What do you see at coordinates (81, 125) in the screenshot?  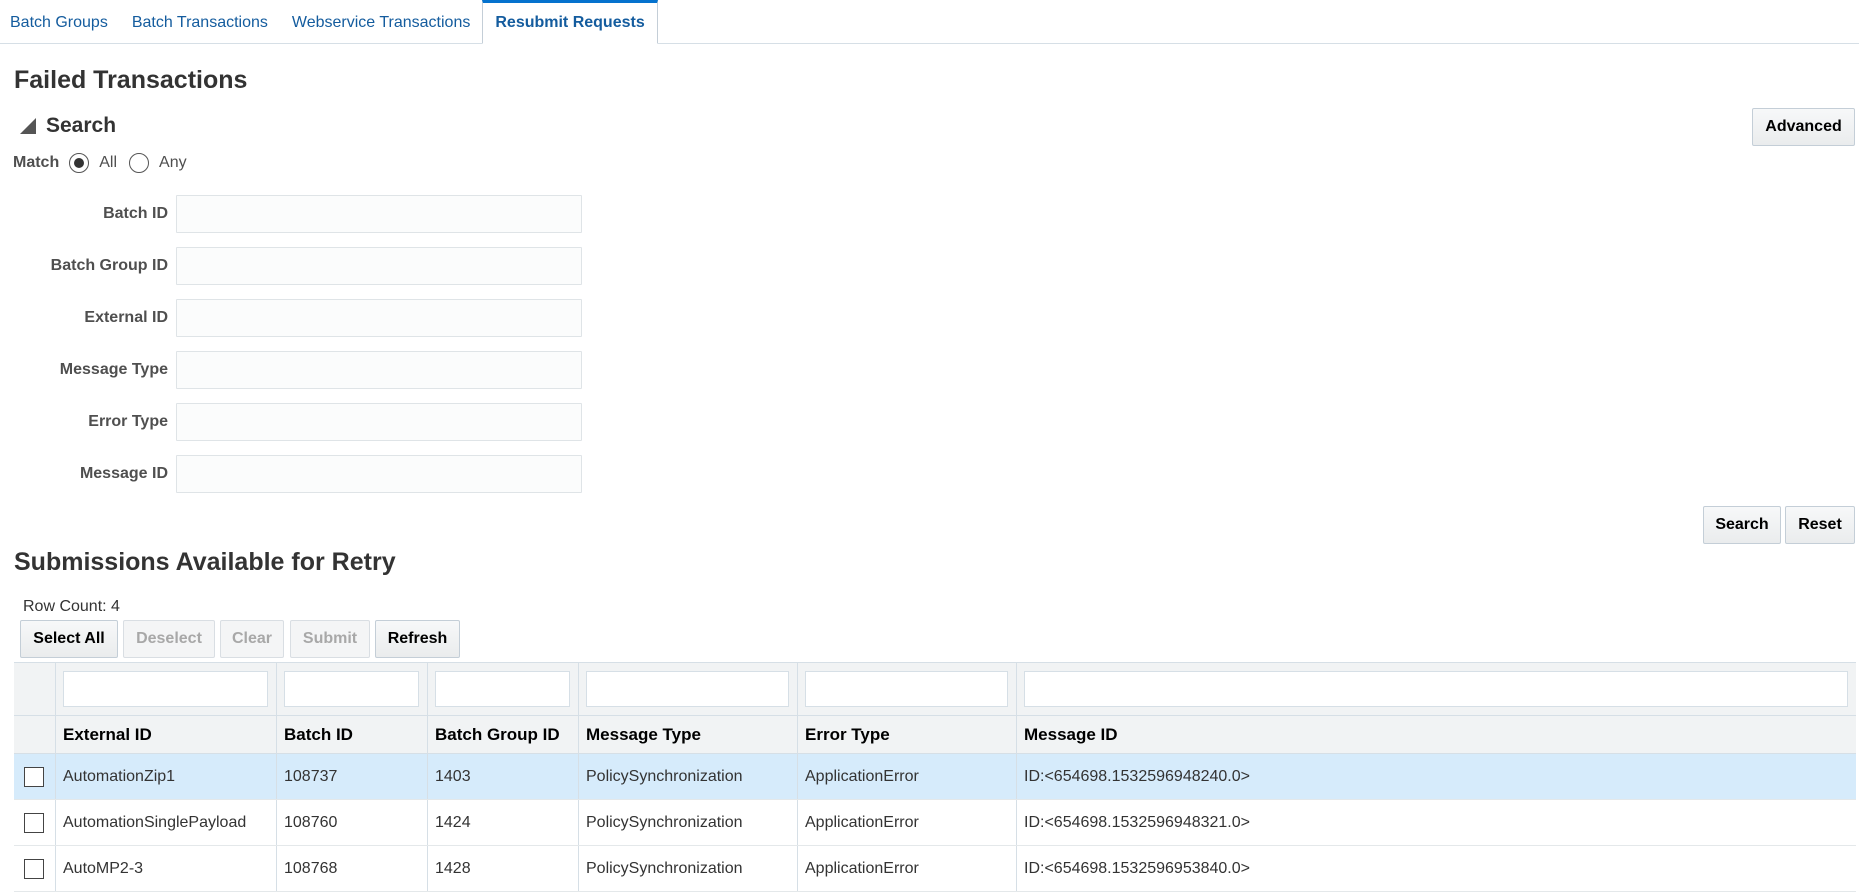 I see `search-title: Search` at bounding box center [81, 125].